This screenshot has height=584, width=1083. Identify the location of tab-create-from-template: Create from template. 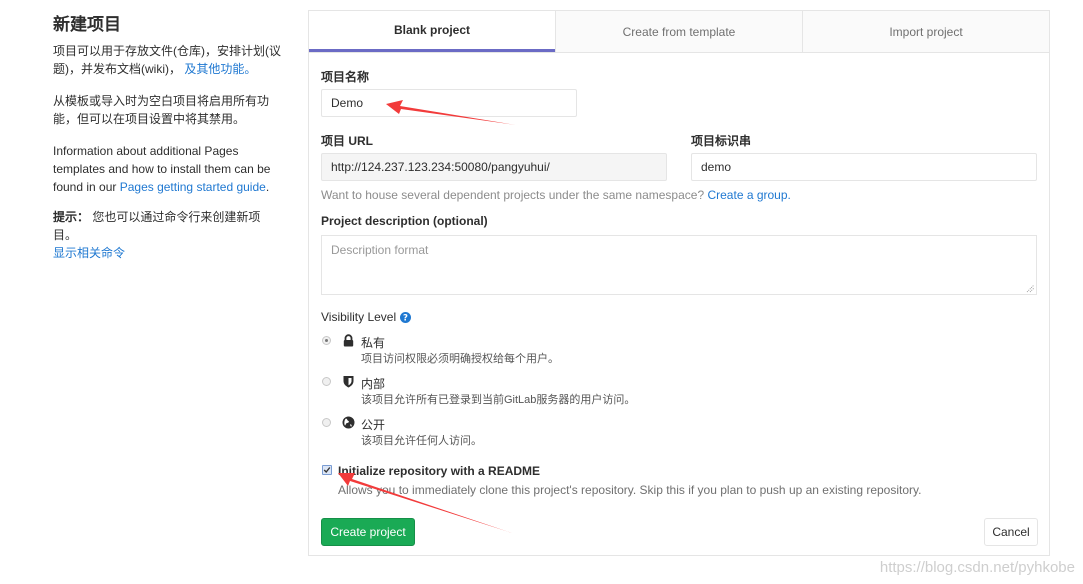
(678, 31).